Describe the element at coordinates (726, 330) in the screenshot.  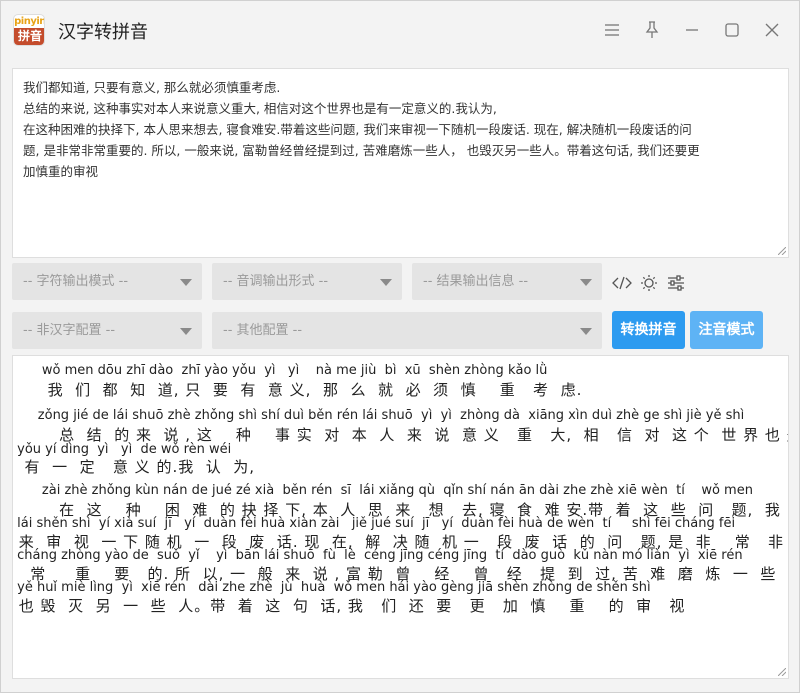
I see `annotate-mode-button: 注音模式` at that location.